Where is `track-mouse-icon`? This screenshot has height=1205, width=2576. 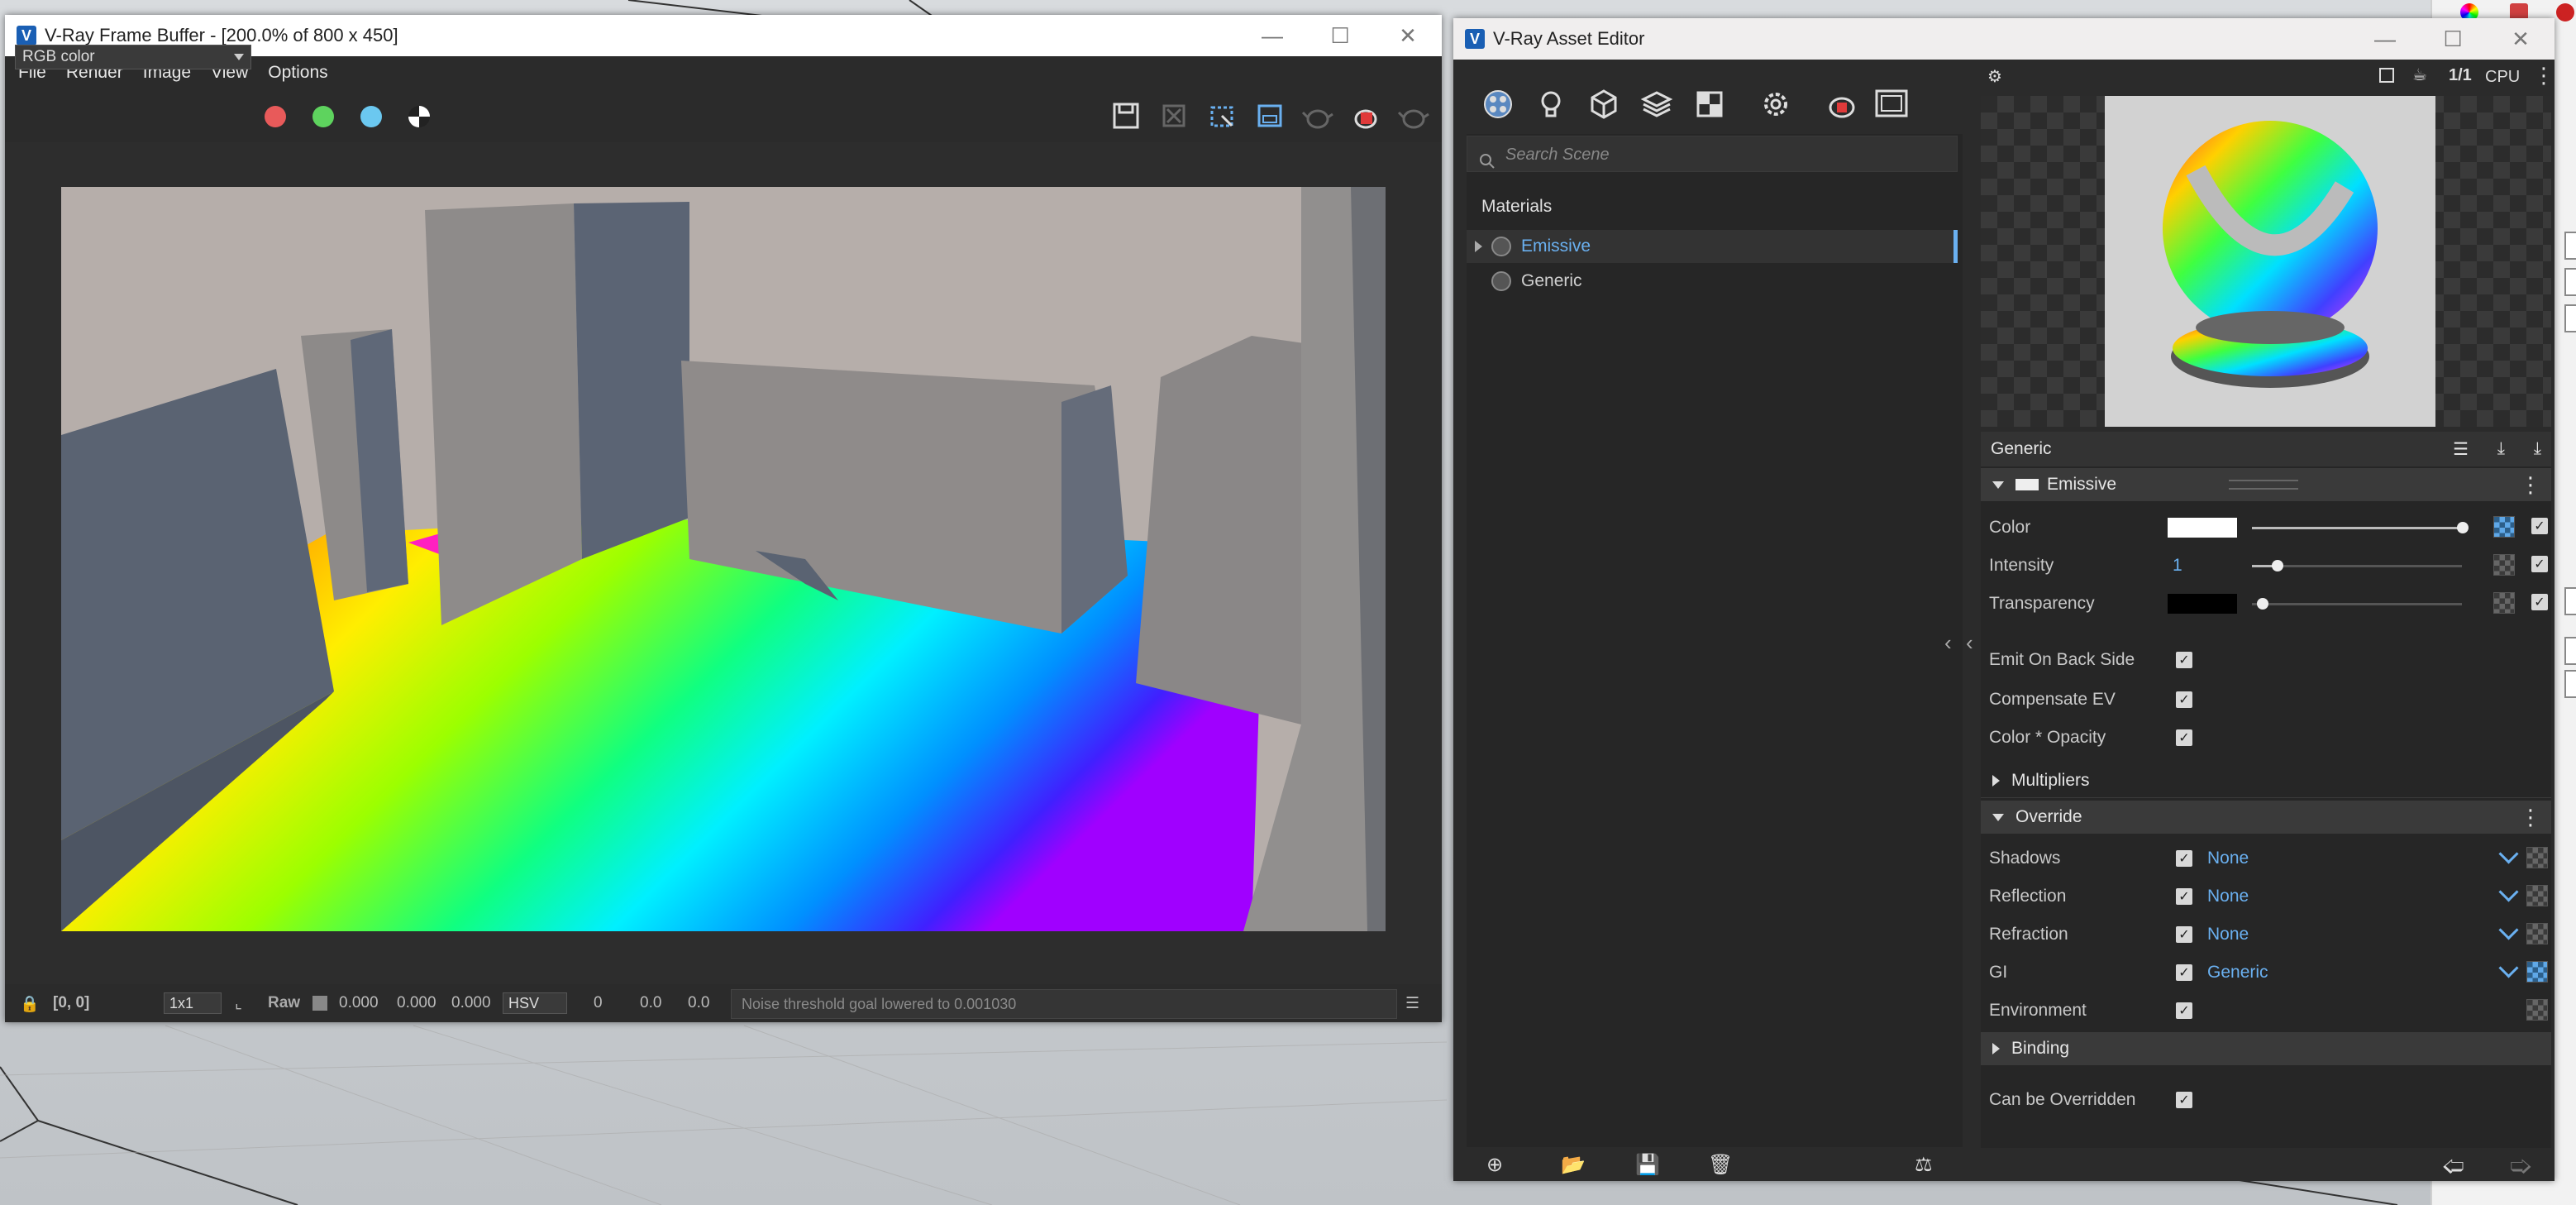 track-mouse-icon is located at coordinates (1270, 116).